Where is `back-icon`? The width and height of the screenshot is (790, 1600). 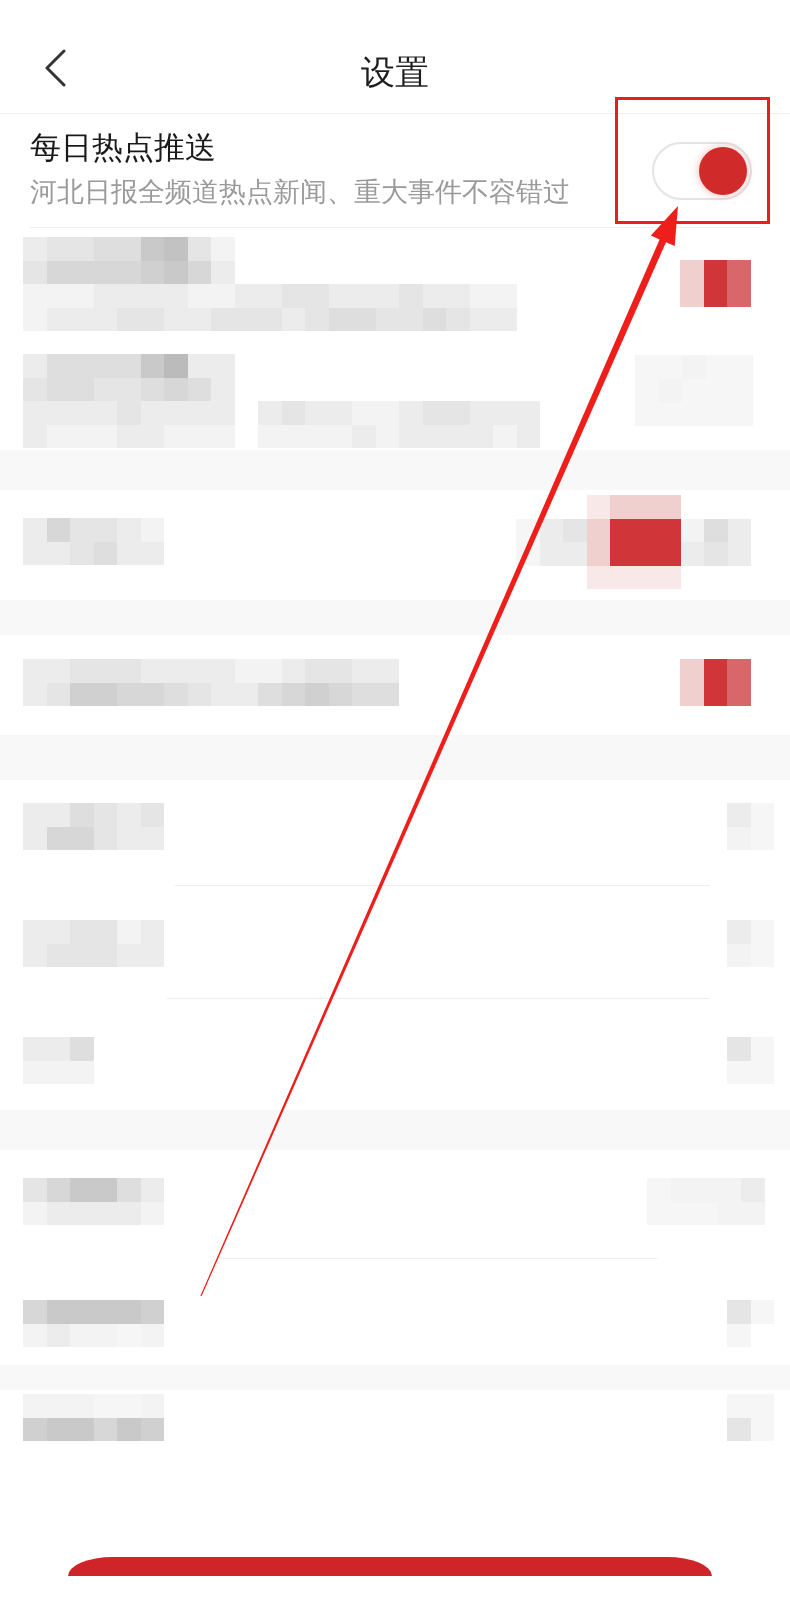
back-icon is located at coordinates (55, 68).